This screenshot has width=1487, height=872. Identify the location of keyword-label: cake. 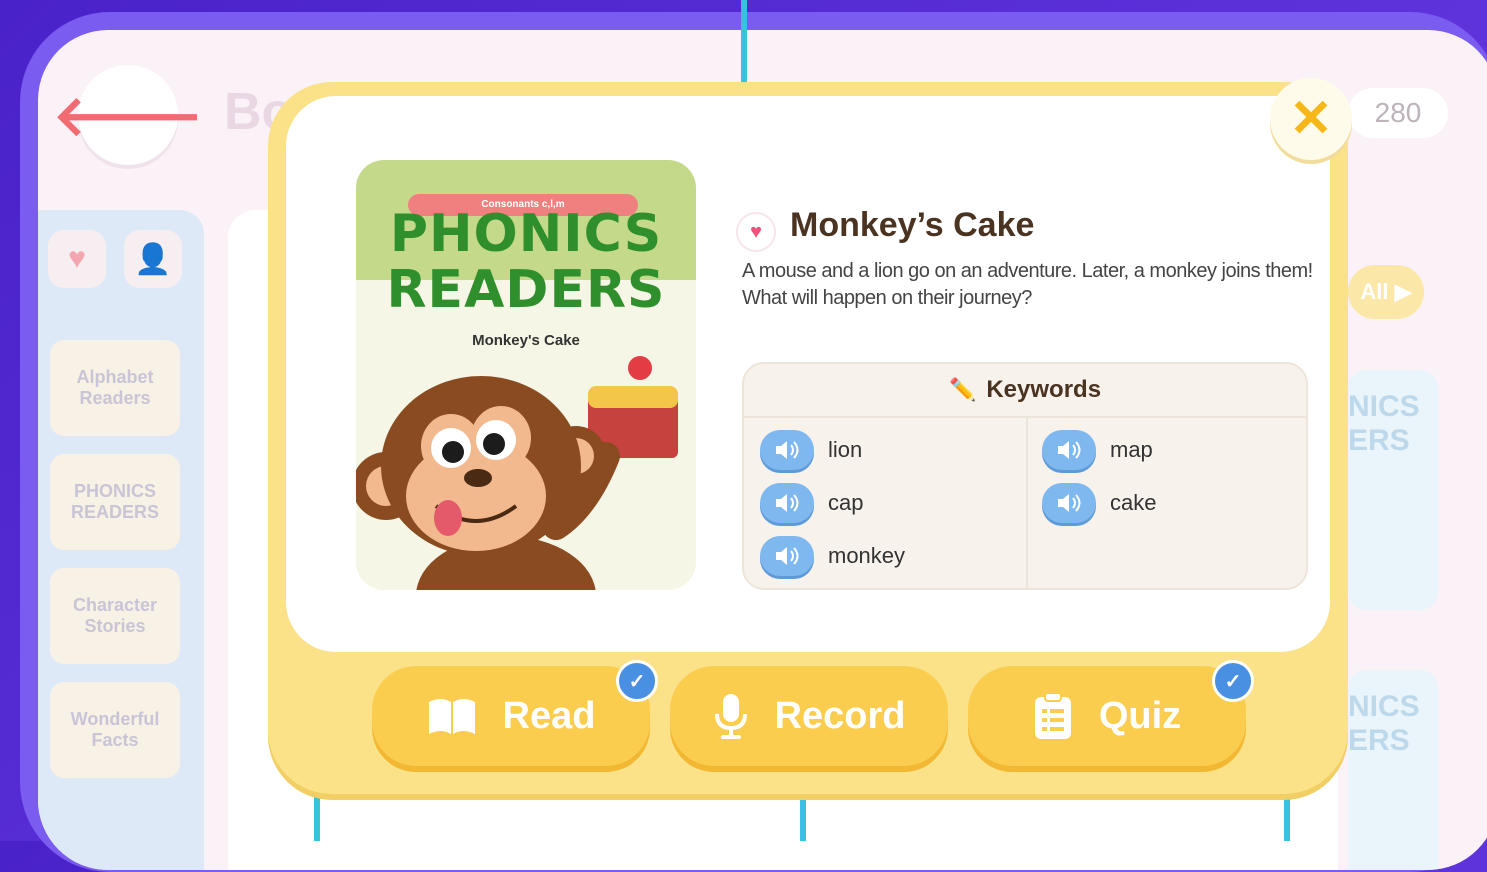
(1133, 502).